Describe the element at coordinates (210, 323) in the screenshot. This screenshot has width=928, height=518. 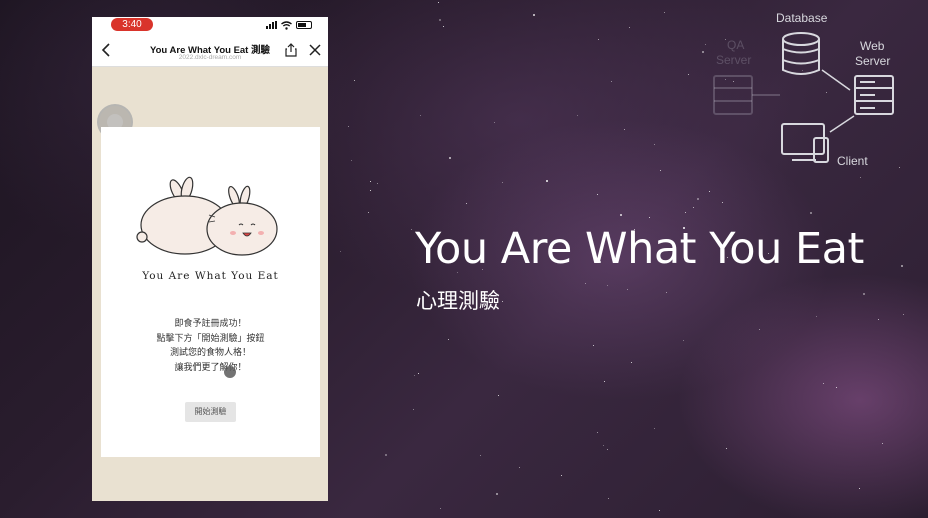
I see `message-line: 即食予註冊成功！` at that location.